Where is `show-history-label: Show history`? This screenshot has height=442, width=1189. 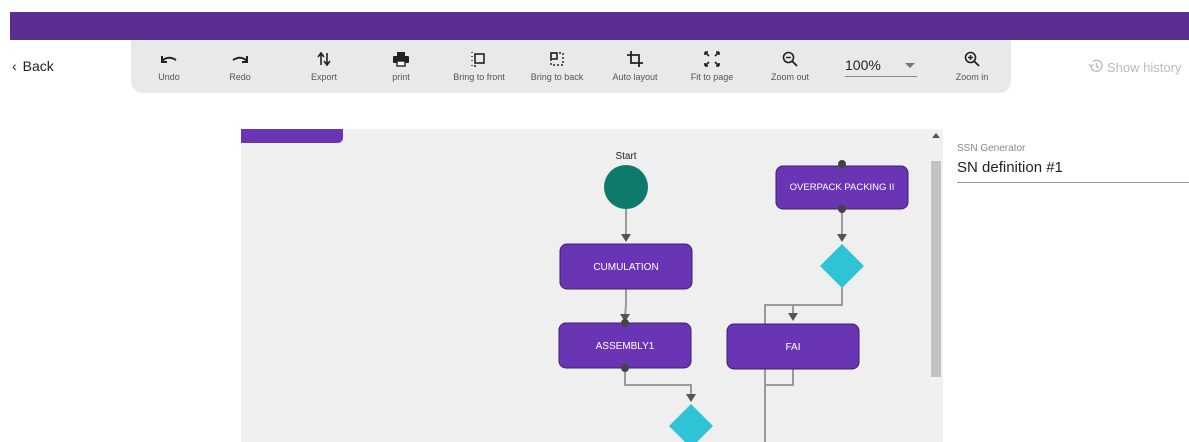
show-history-label: Show history is located at coordinates (1144, 67).